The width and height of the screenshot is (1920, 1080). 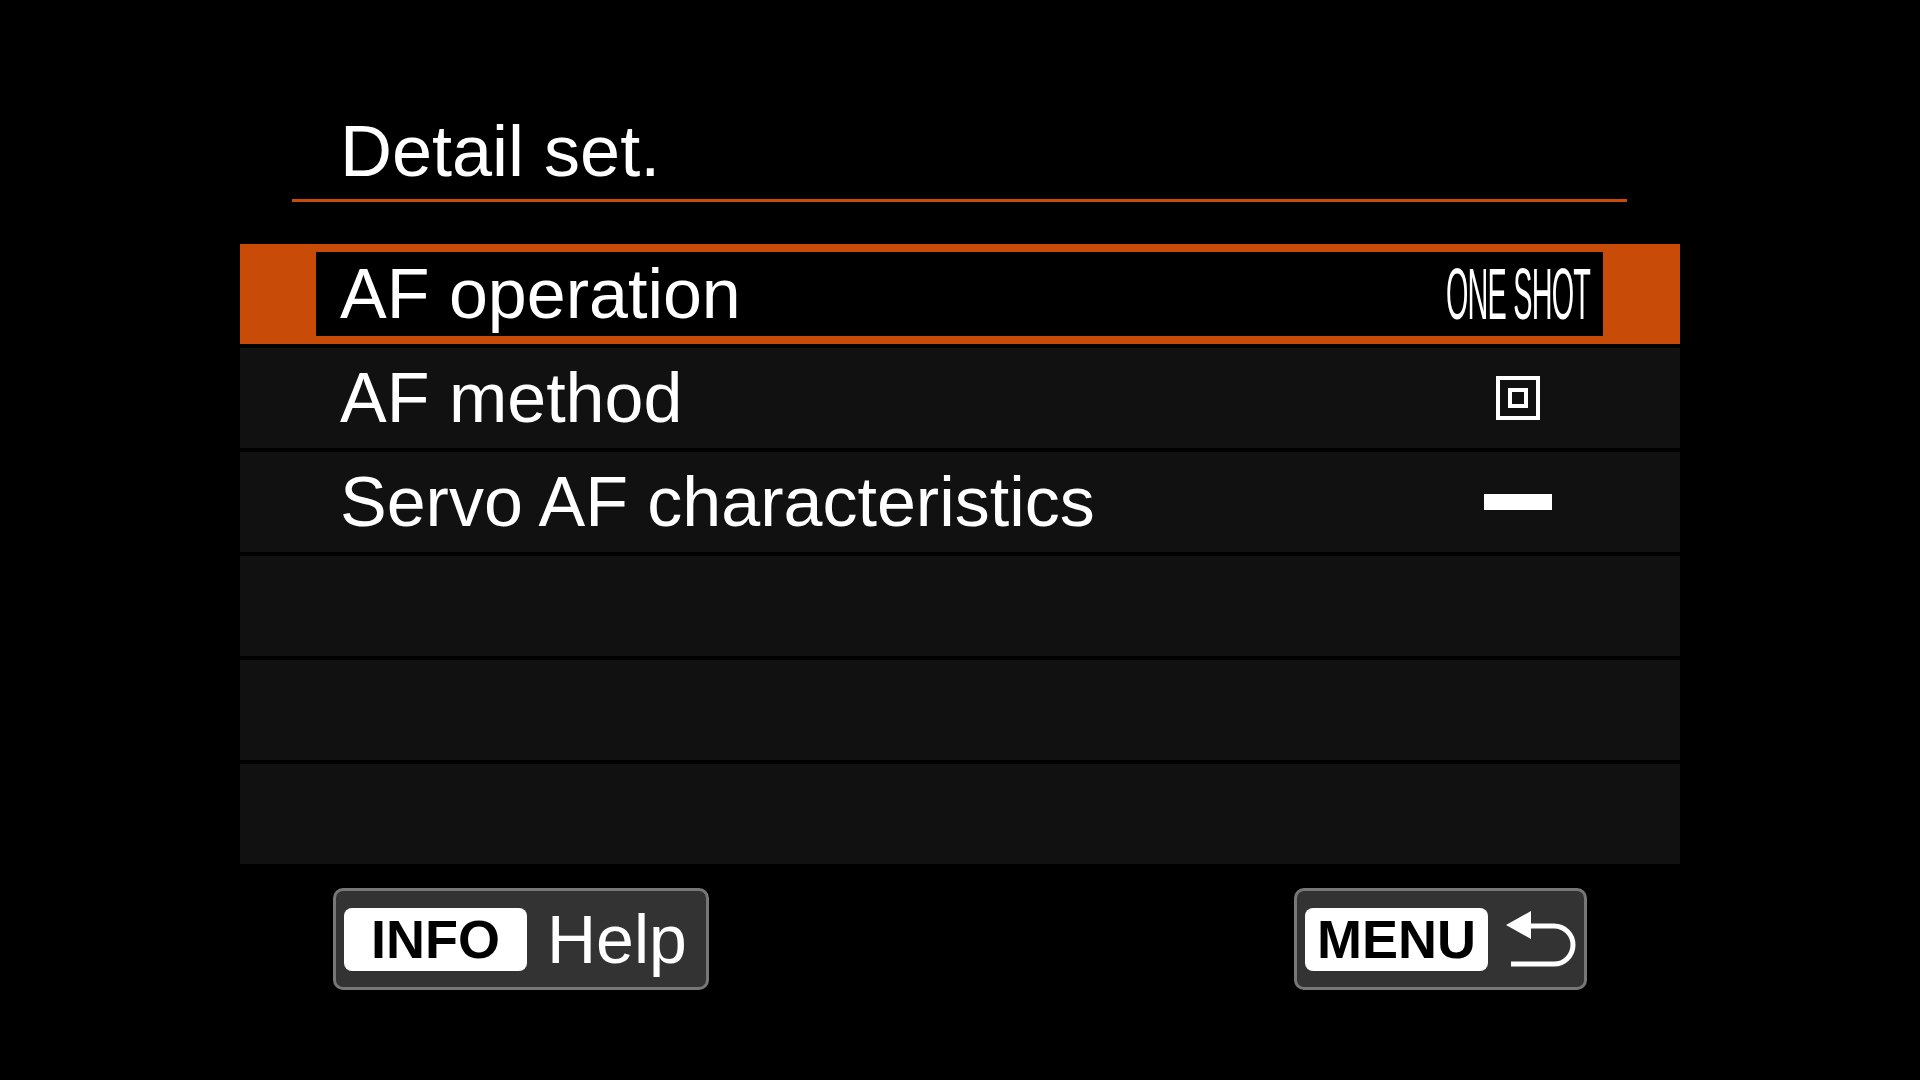 I want to click on item-value: ONE SHOT, so click(x=1518, y=294).